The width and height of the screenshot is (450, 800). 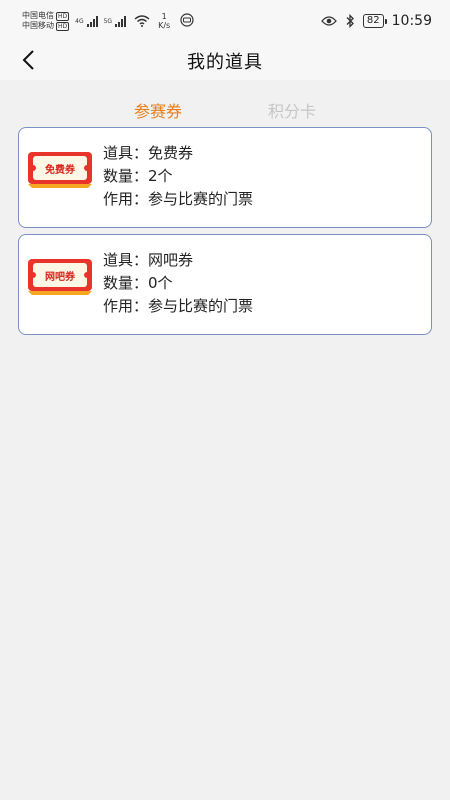 I want to click on ticket-icon: 网吧券, so click(x=60, y=277).